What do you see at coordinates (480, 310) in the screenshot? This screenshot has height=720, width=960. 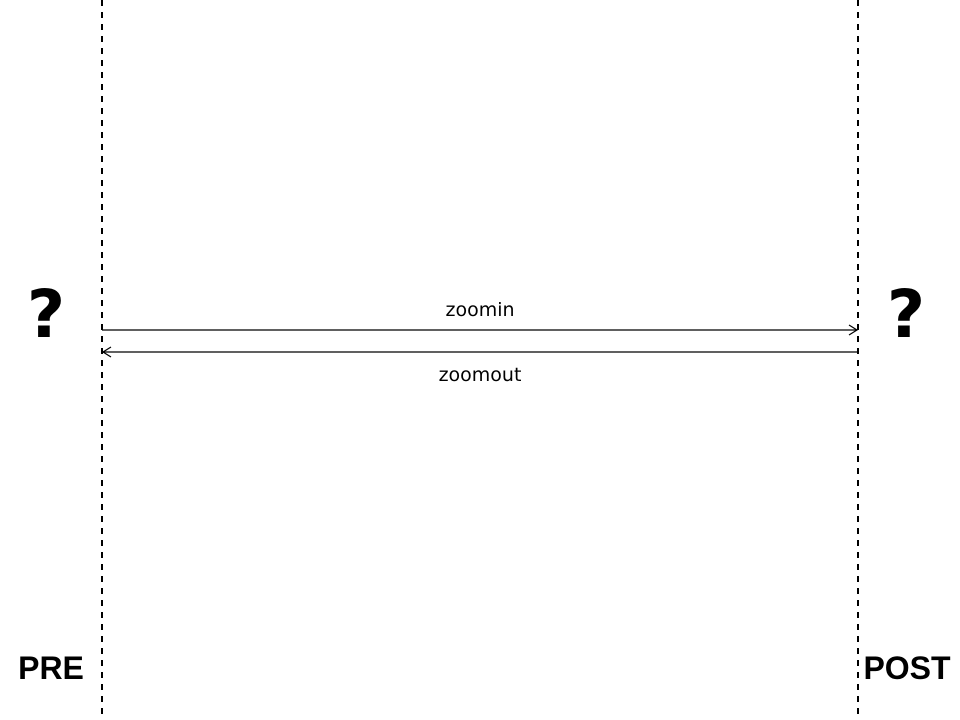 I see `zoomin-message-label: zoomin` at bounding box center [480, 310].